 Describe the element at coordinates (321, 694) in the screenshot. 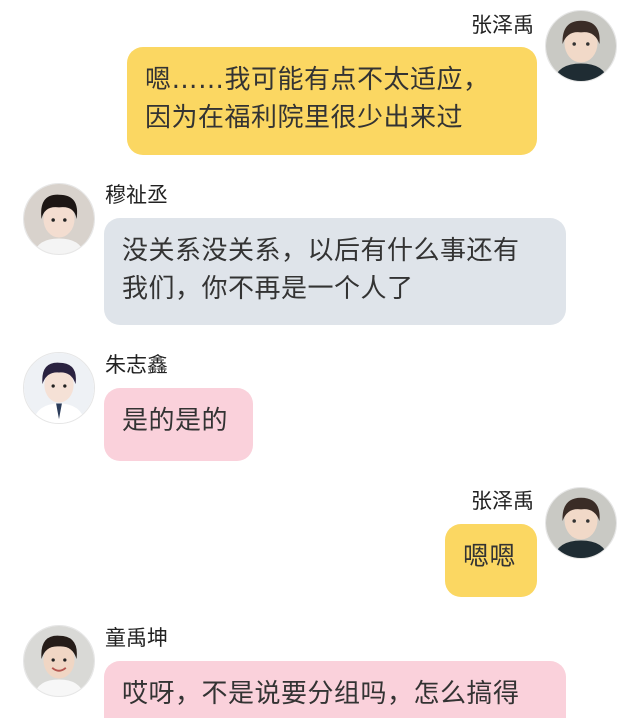

I see `message-text-line: 哎呀，不是说要分组吗，怎么搞得` at that location.